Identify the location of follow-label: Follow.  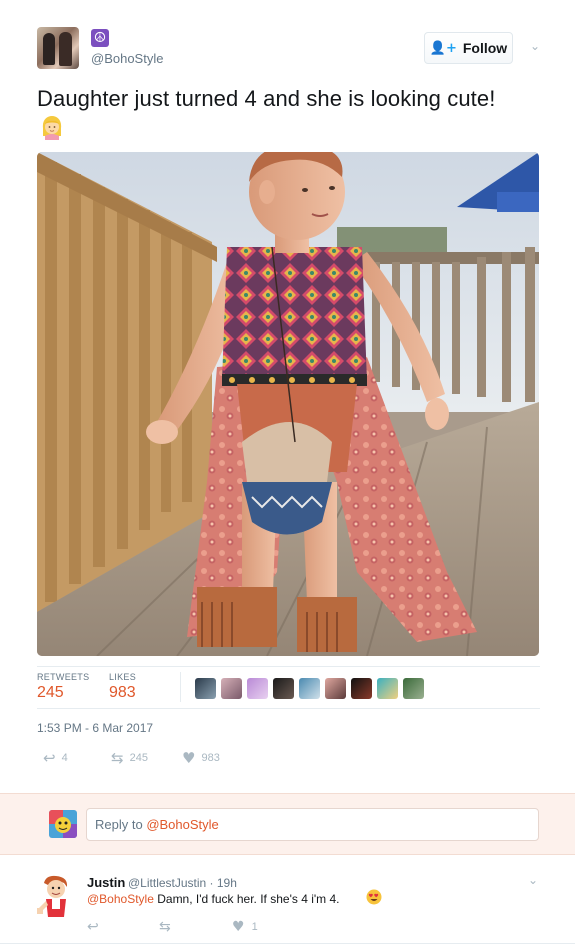
(485, 48).